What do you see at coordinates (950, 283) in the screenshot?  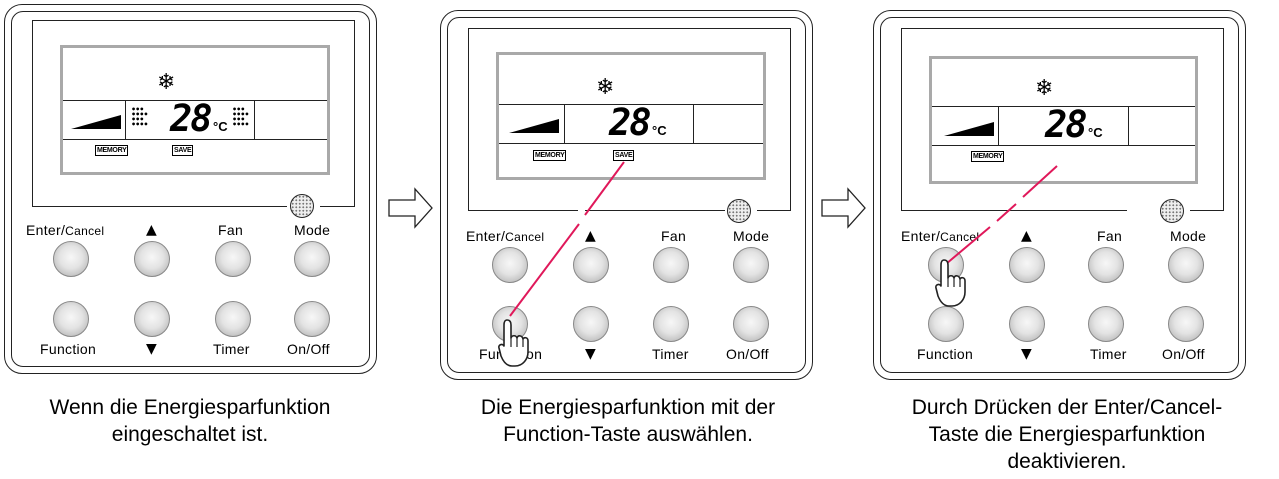 I see `hand-pointer-icon` at bounding box center [950, 283].